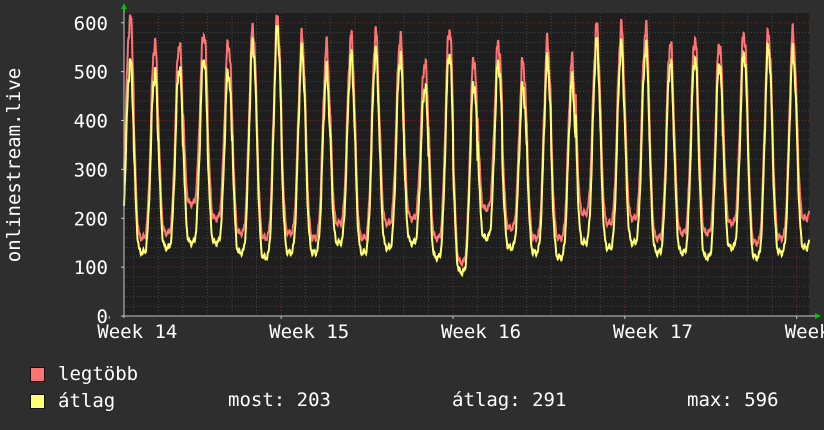 The height and width of the screenshot is (430, 824). I want to click on x-tick-label: Week 15, so click(309, 332).